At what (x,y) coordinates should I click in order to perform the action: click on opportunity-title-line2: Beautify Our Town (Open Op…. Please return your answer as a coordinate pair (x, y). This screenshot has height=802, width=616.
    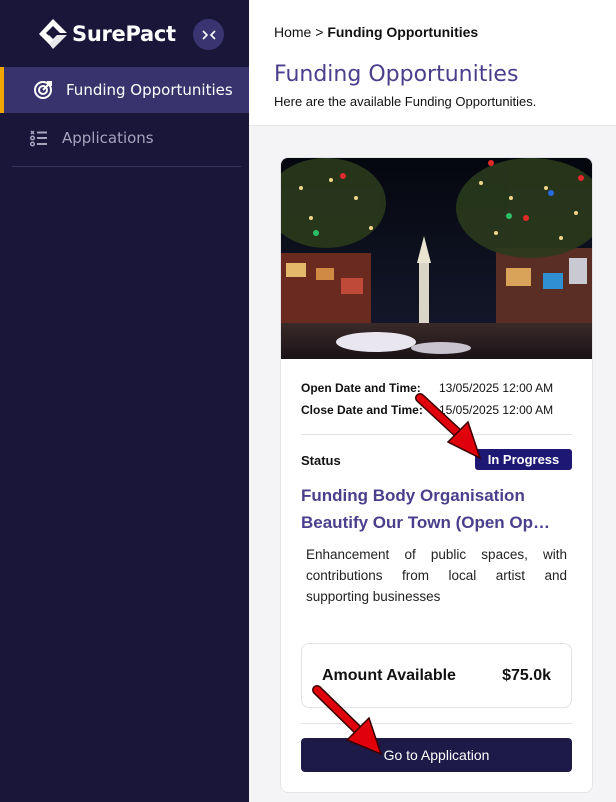
    Looking at the image, I should click on (426, 522).